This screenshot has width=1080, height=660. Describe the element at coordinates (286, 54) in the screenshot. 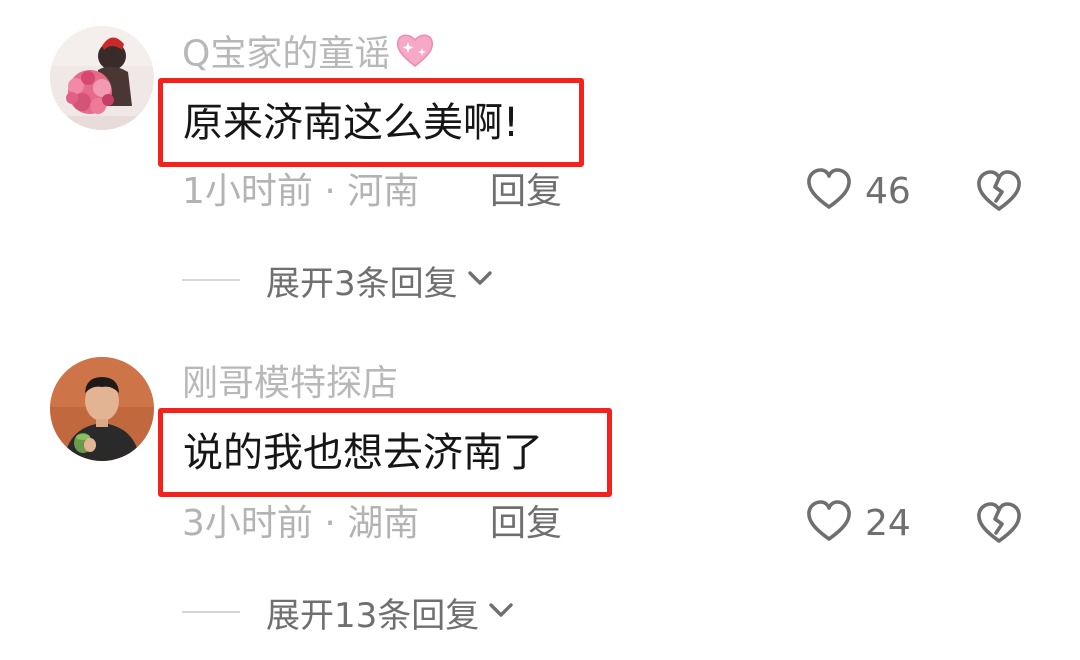

I see `username-text: Q宝家的童谣` at that location.